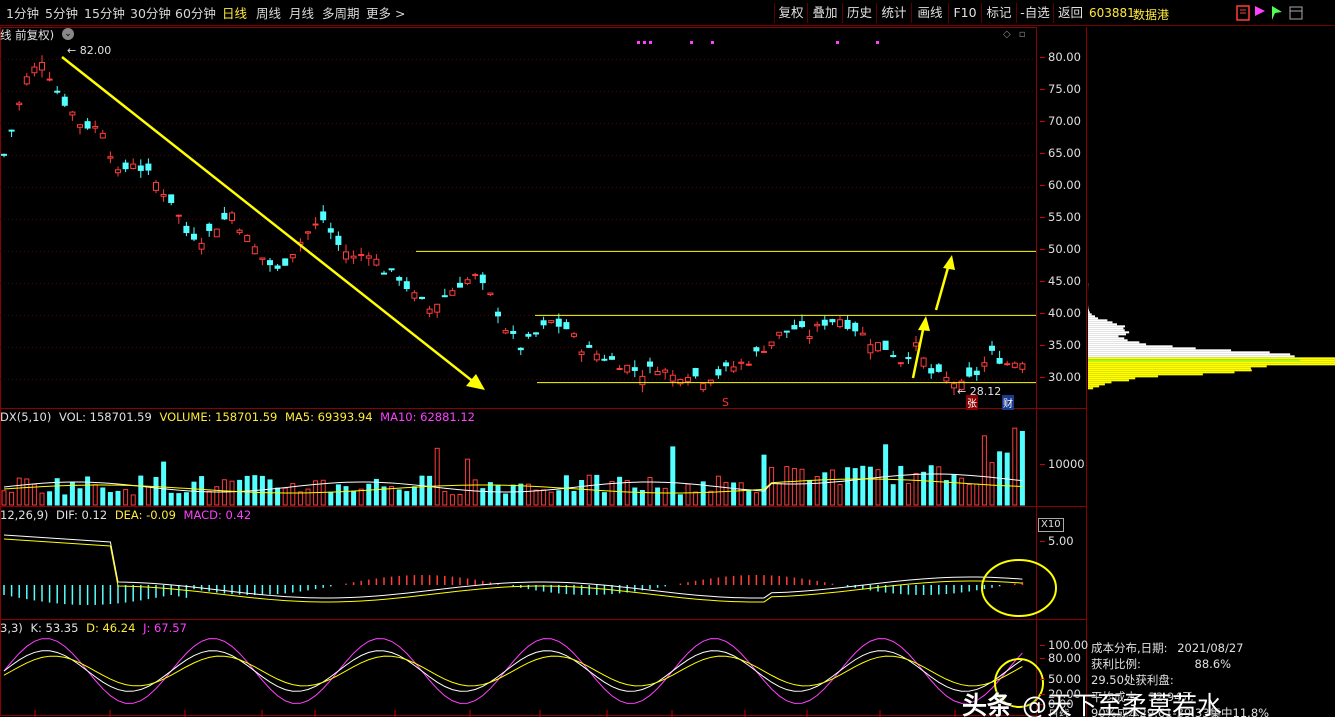  I want to click on volume-value: VOLUME: 158701.59, so click(218, 417).